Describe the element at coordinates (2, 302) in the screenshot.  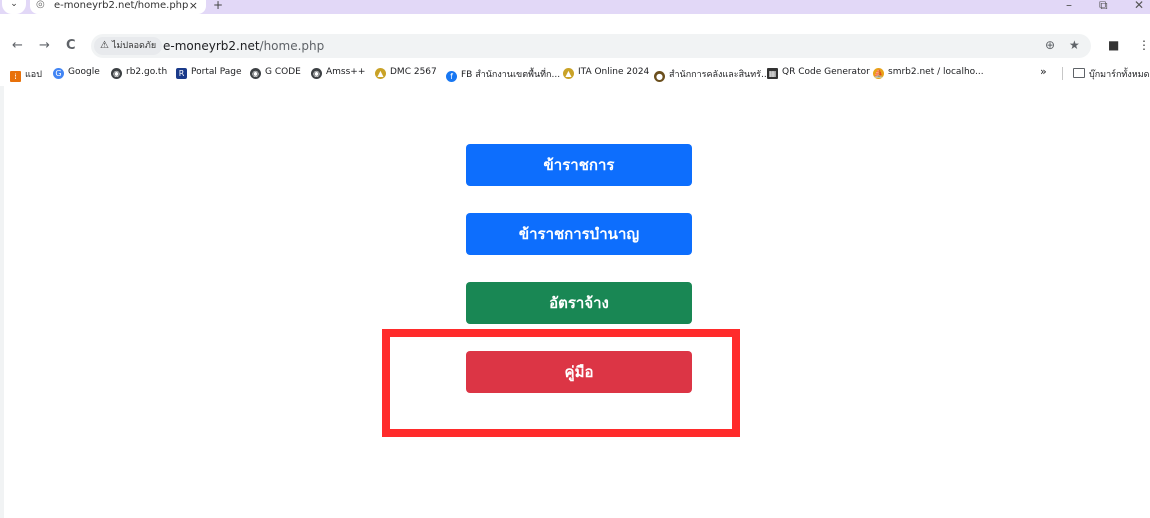
I see `page-left-edge` at that location.